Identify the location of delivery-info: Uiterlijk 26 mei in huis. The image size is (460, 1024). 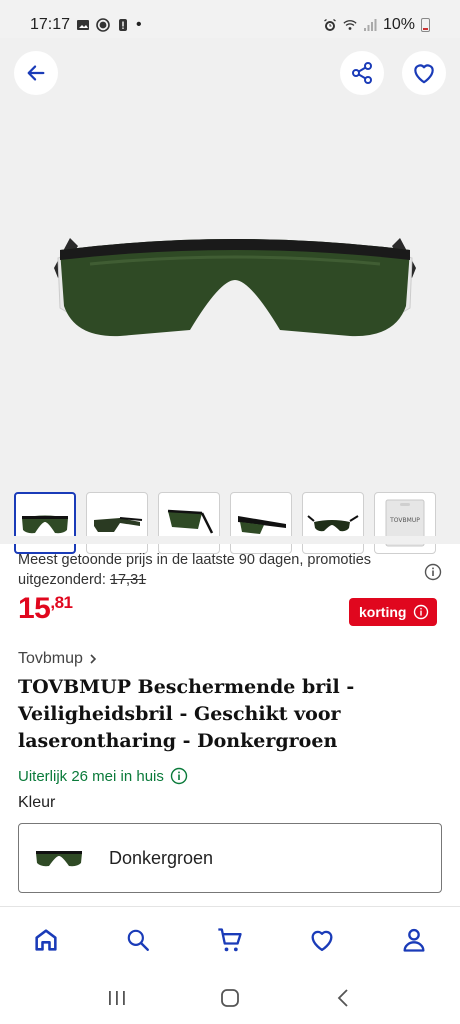
(103, 776).